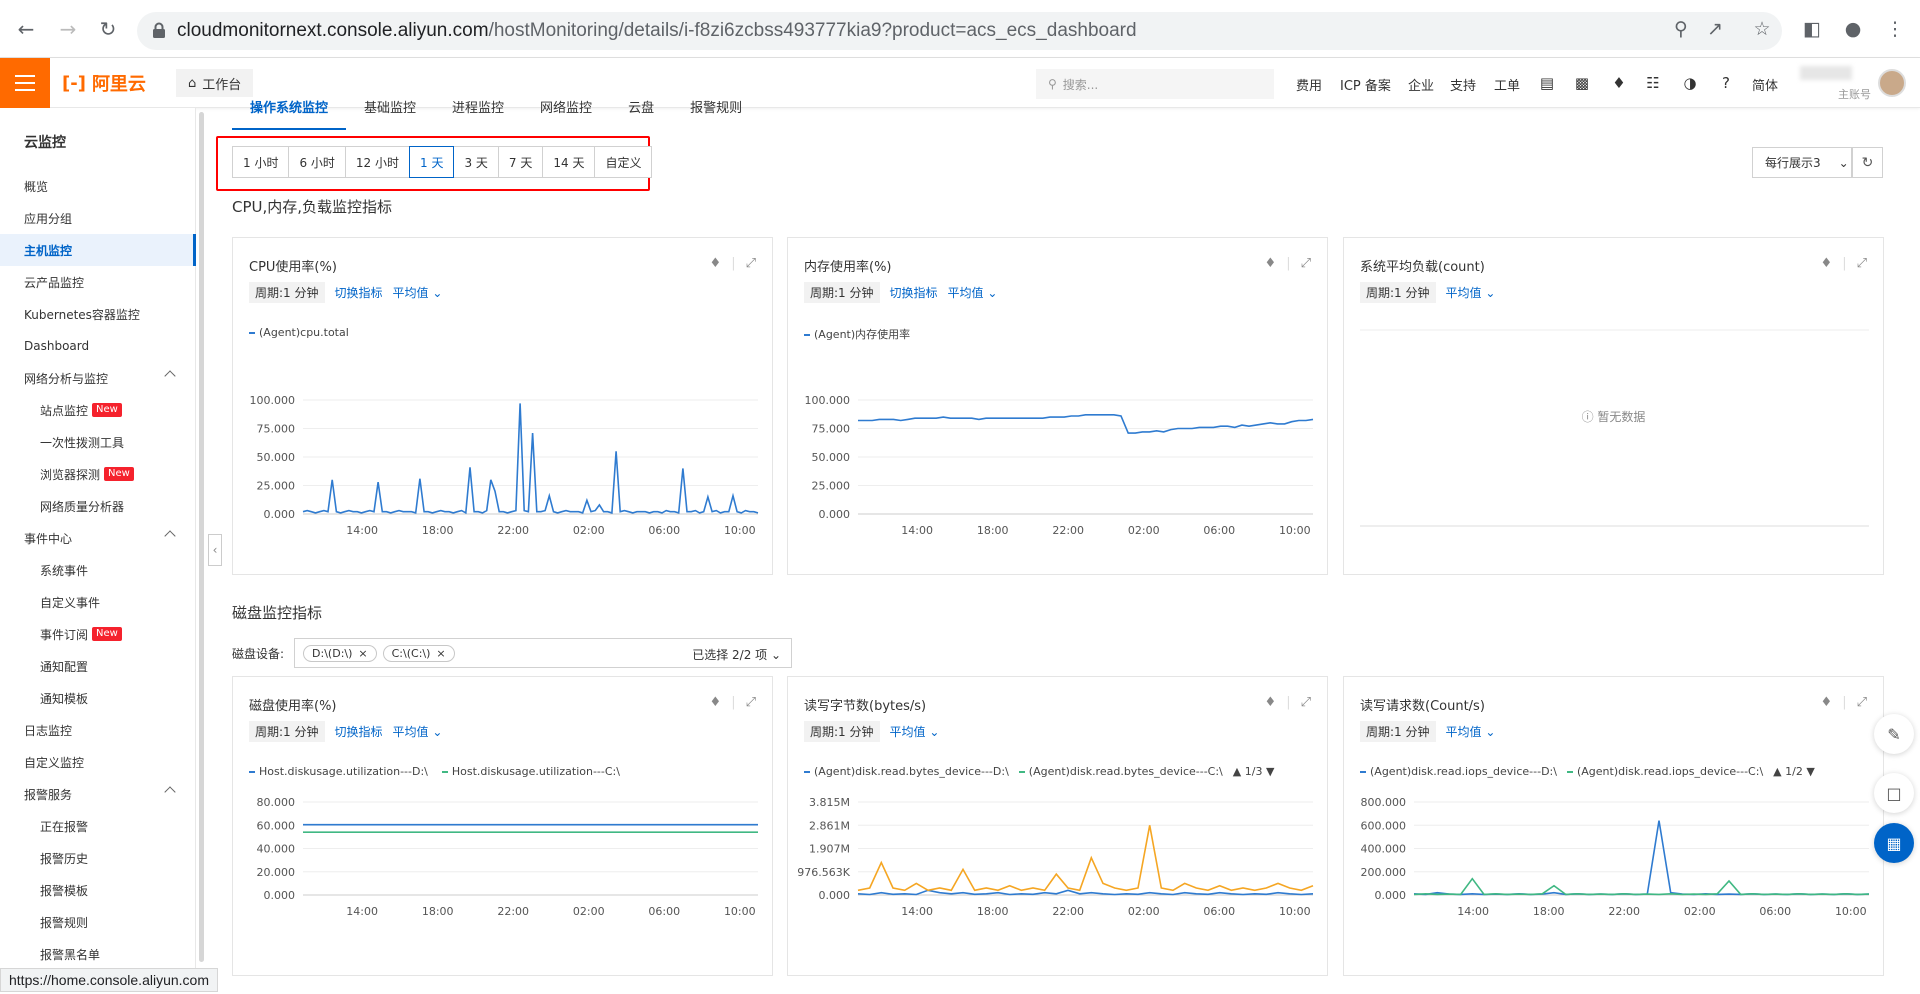  Describe the element at coordinates (110, 314) in the screenshot. I see `sidebar-item-kubernetes: Kubernetes容器监控` at that location.